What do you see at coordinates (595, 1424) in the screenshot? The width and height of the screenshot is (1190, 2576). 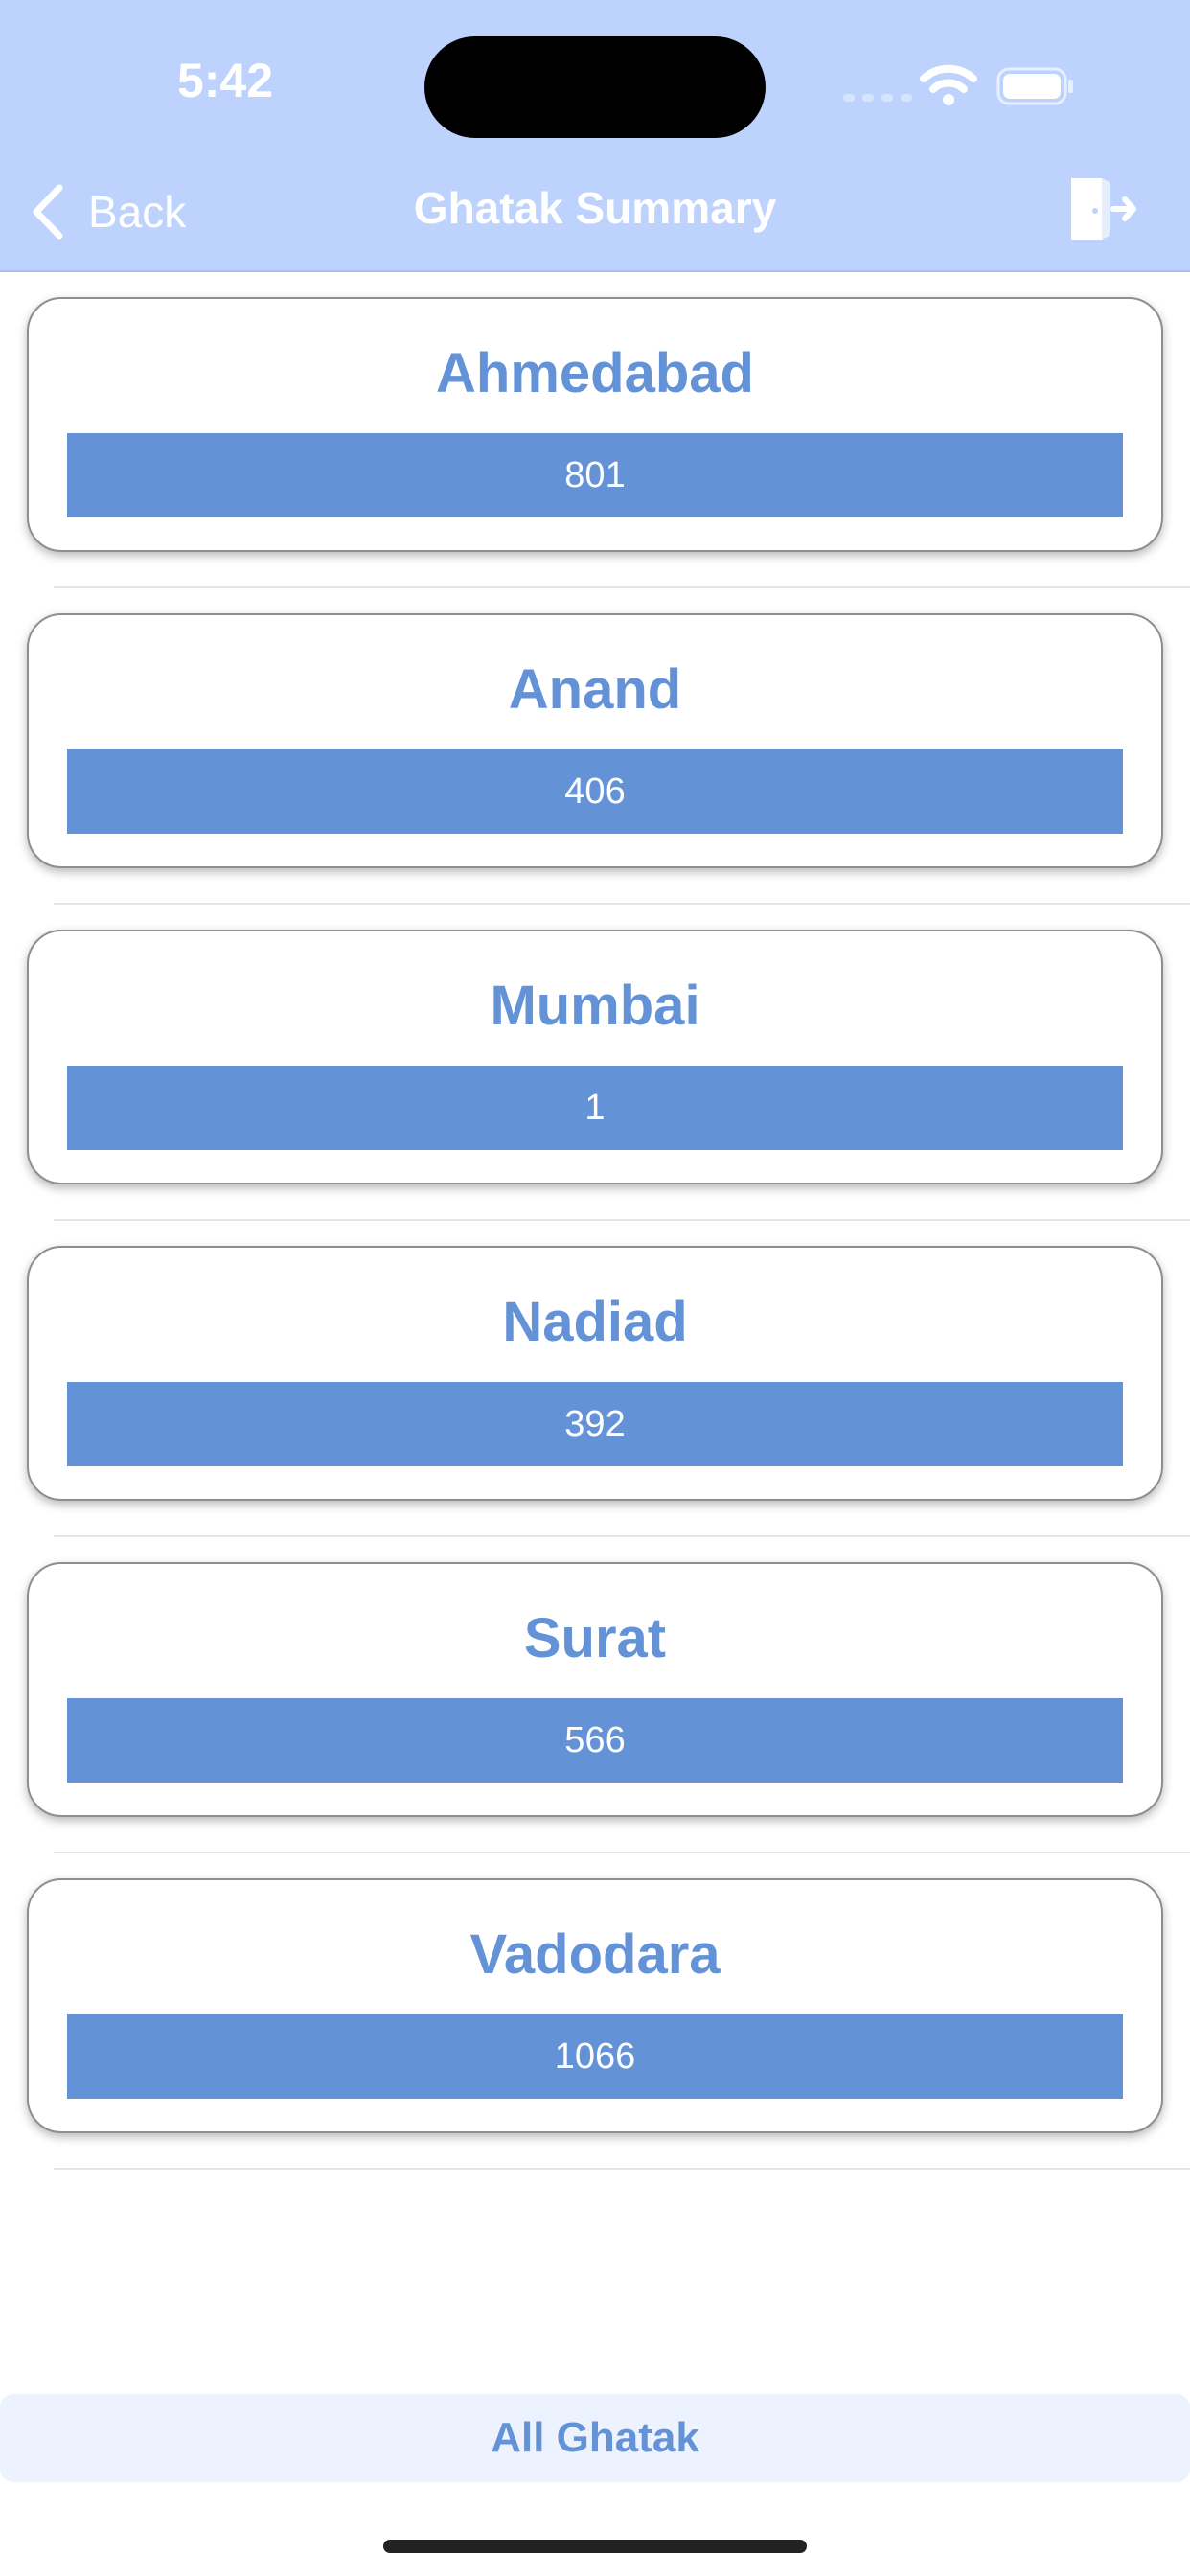 I see `city-count-bar: 392` at bounding box center [595, 1424].